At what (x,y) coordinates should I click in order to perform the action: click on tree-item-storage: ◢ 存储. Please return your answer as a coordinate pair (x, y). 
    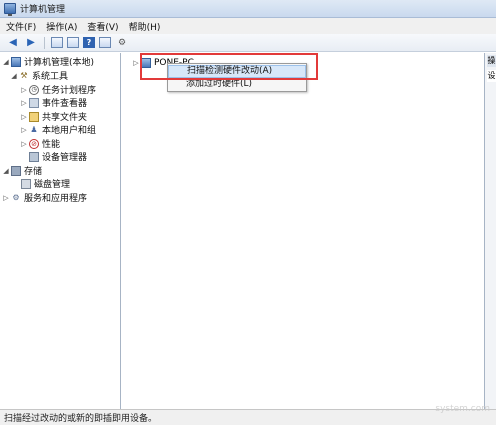
    Looking at the image, I should click on (22, 170).